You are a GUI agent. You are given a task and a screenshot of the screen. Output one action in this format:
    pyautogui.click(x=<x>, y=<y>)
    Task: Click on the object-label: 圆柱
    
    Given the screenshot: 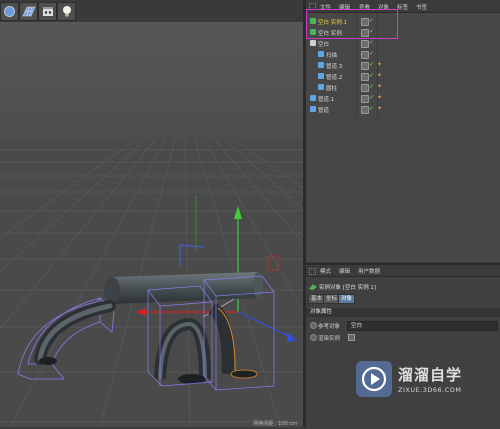 What is the action you would take?
    pyautogui.click(x=332, y=89)
    